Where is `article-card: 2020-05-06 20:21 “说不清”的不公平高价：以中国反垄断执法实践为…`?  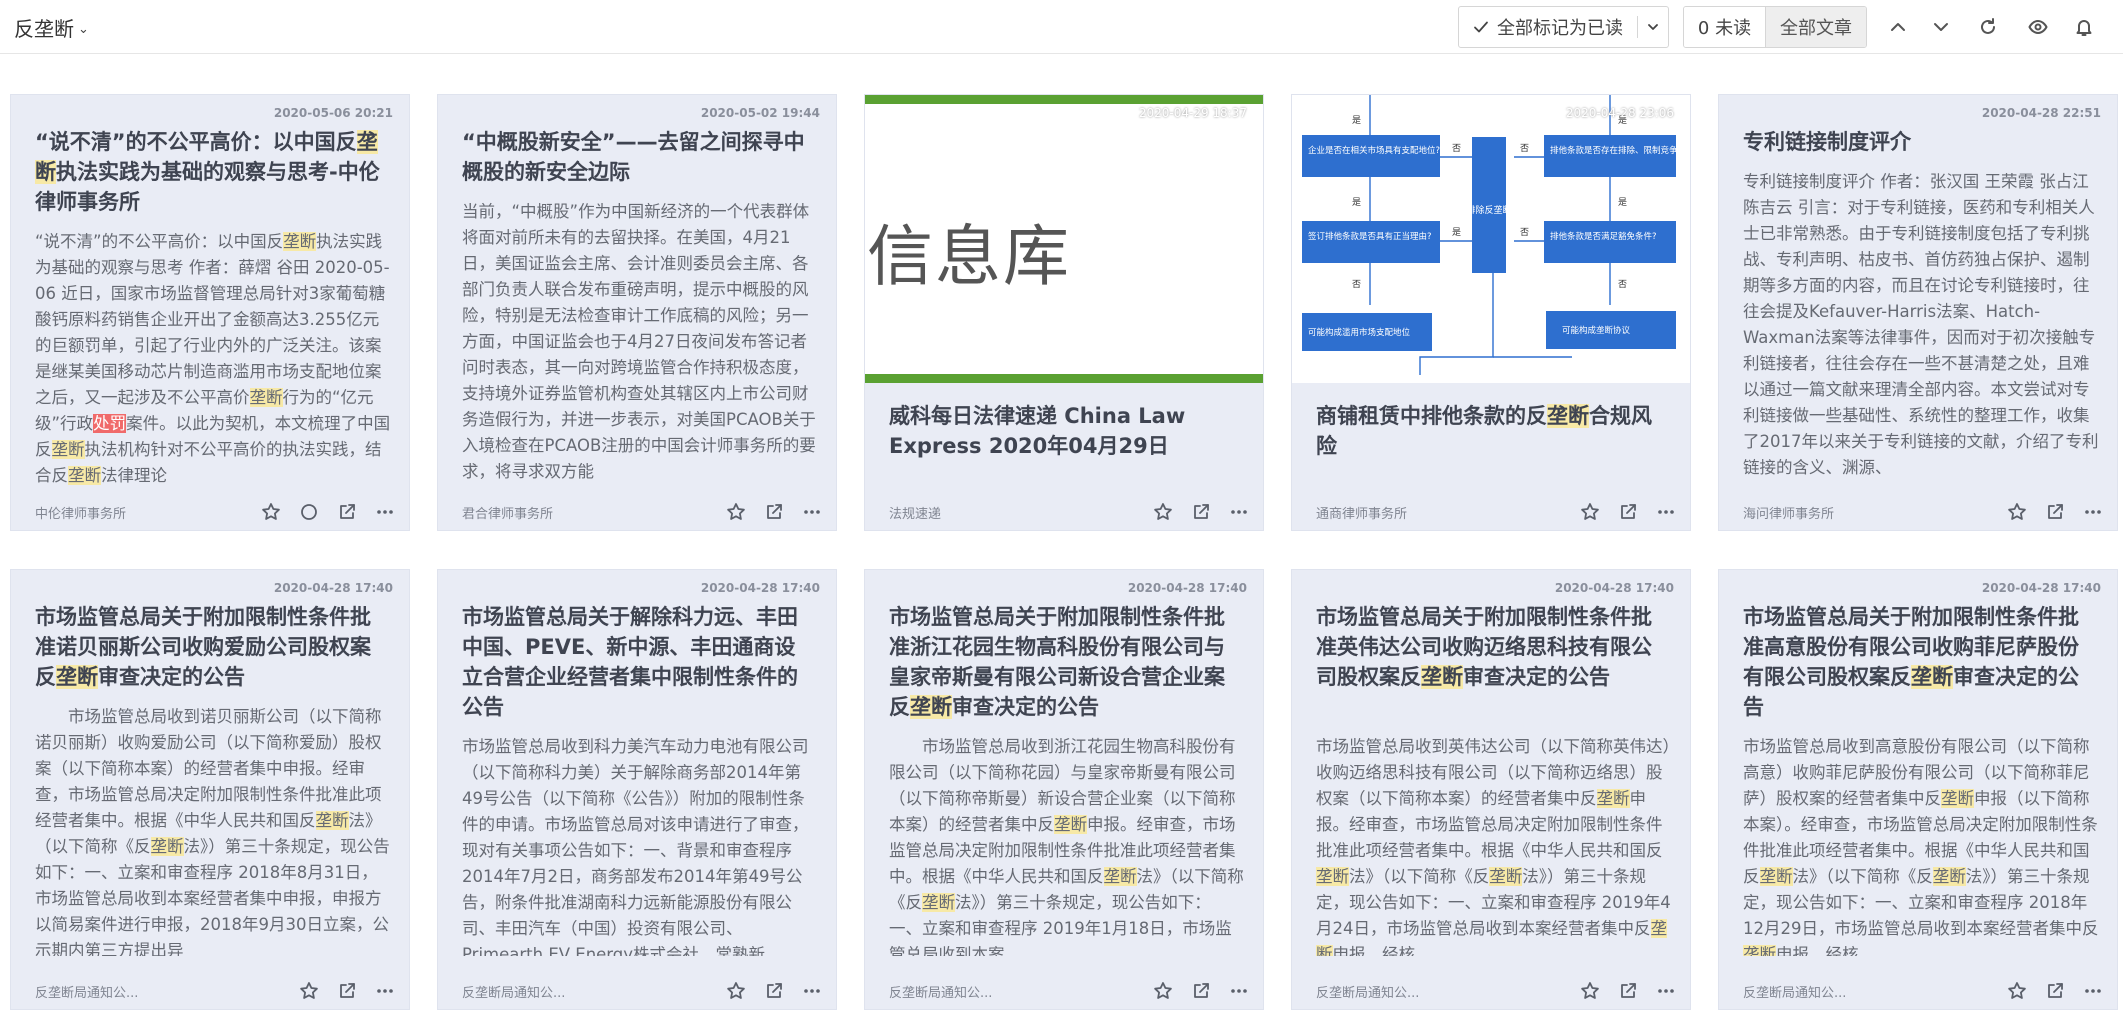 article-card: 2020-05-06 20:21 “说不清”的不公平高价：以中国反垄断执法实践为… is located at coordinates (210, 312).